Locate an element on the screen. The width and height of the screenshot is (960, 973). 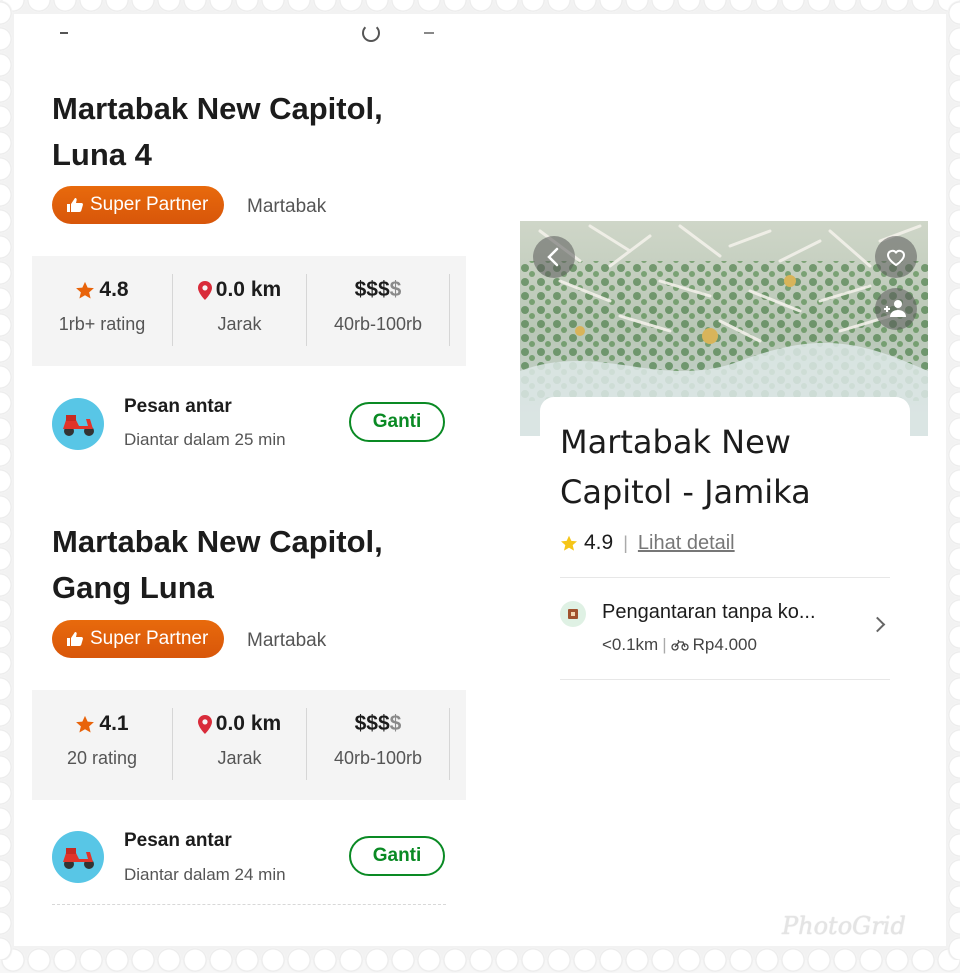
shop-icon is located at coordinates (573, 614).